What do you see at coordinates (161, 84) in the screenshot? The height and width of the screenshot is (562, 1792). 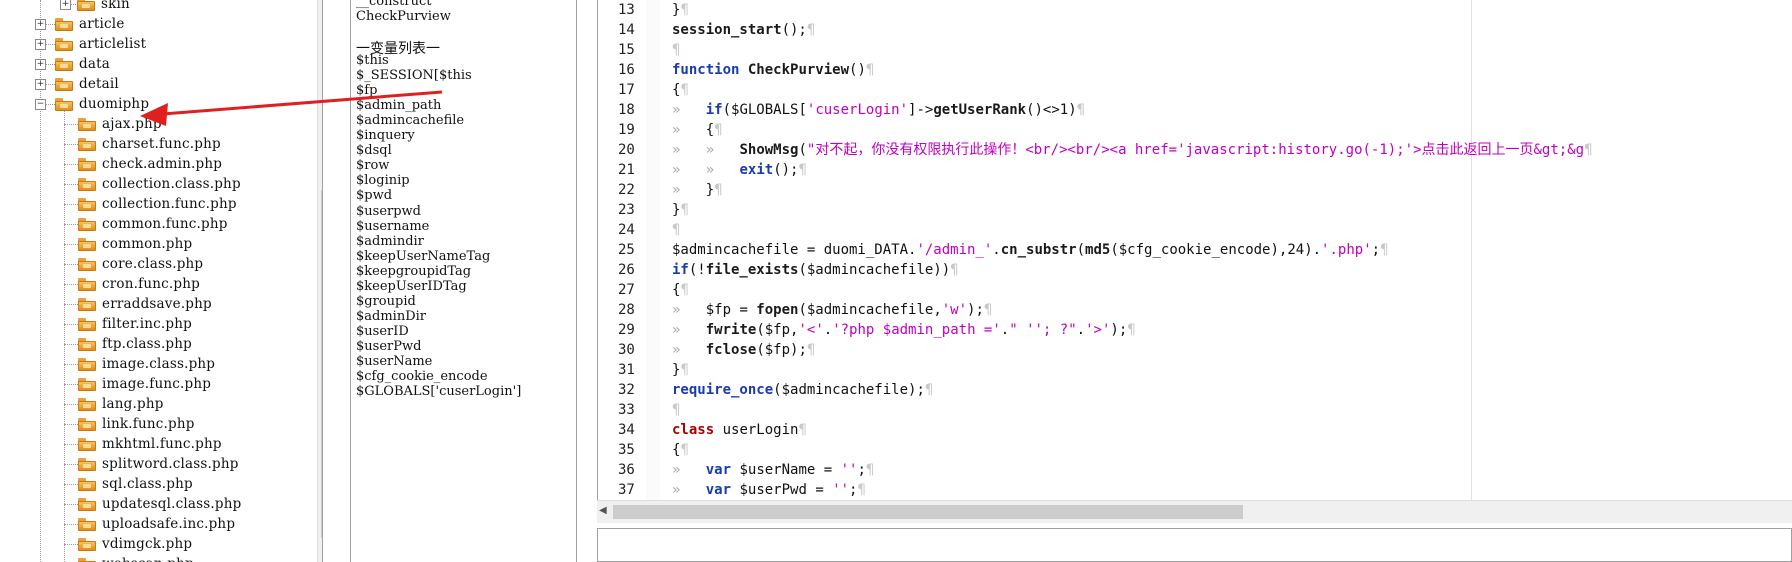 I see `tree-folder-node: + detail` at bounding box center [161, 84].